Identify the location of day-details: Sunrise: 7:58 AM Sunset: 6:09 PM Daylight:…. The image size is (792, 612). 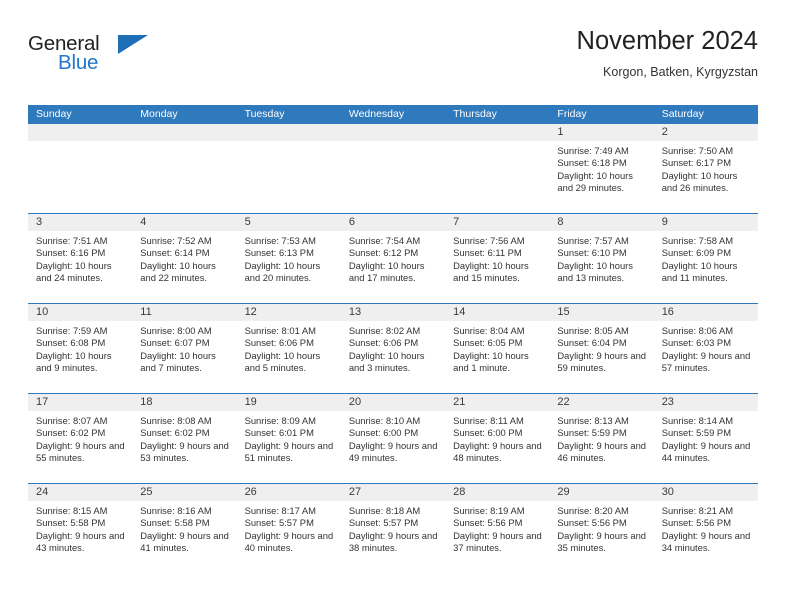
(706, 258).